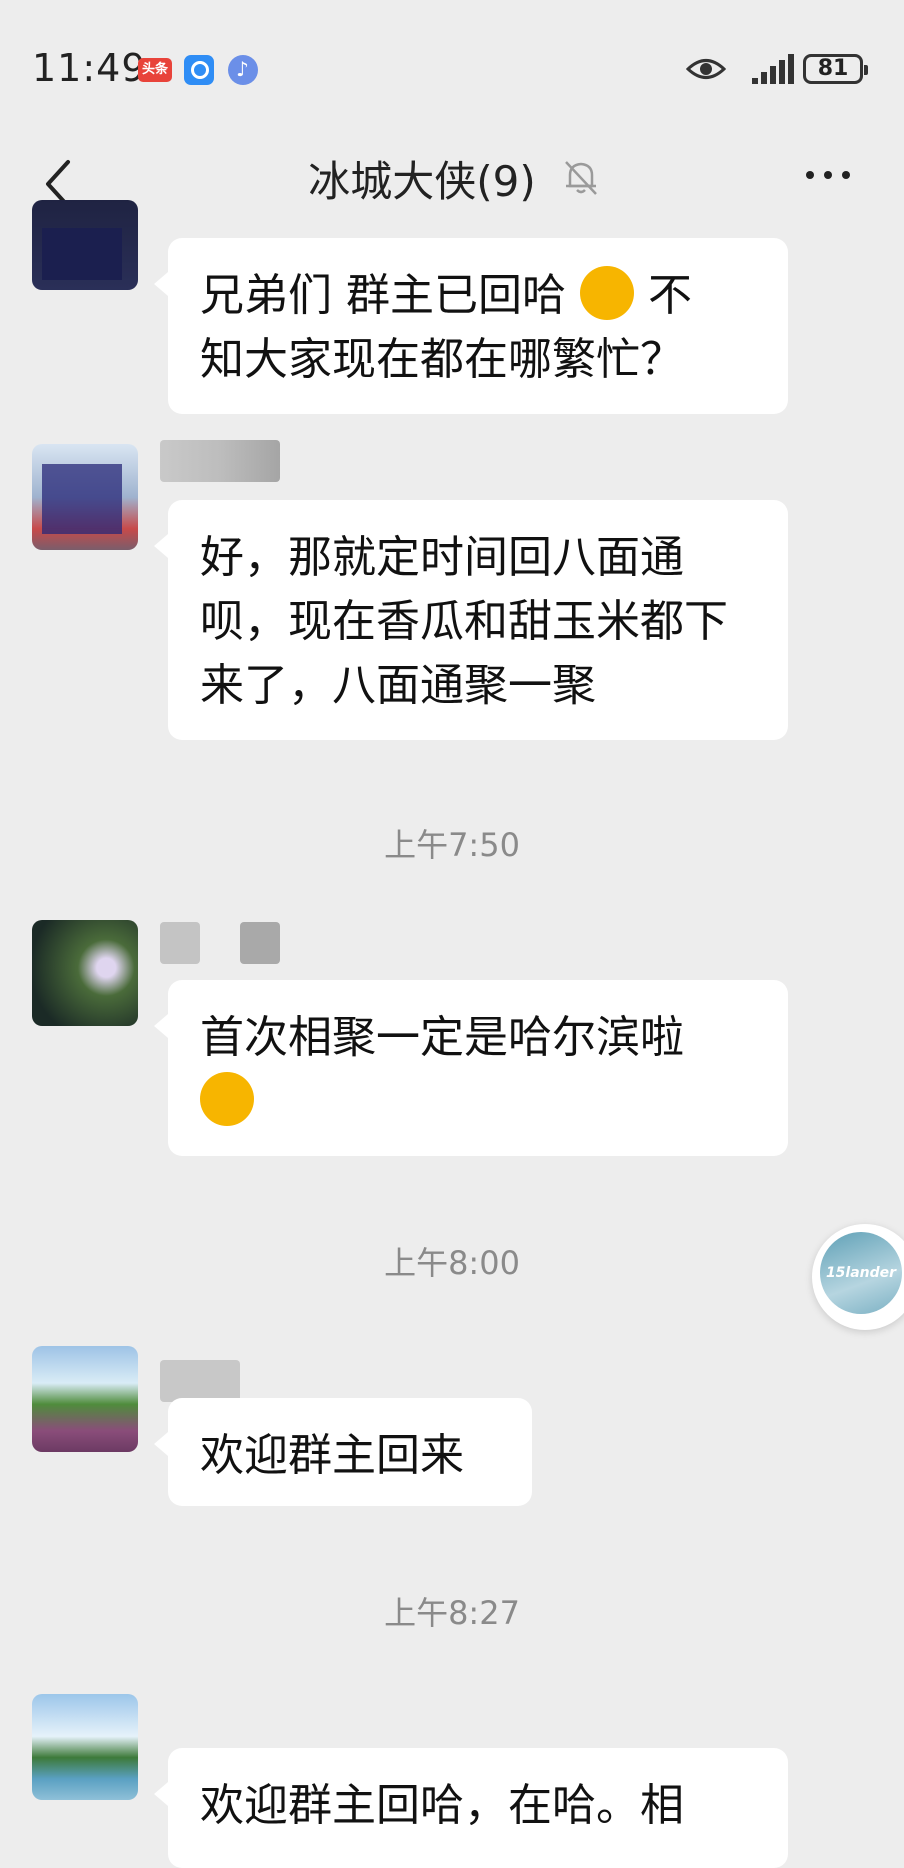  I want to click on message-text: 好，那就定时间回八面通呗，现在香瓜和甜玉米都下来了，八面通聚一聚, so click(464, 621).